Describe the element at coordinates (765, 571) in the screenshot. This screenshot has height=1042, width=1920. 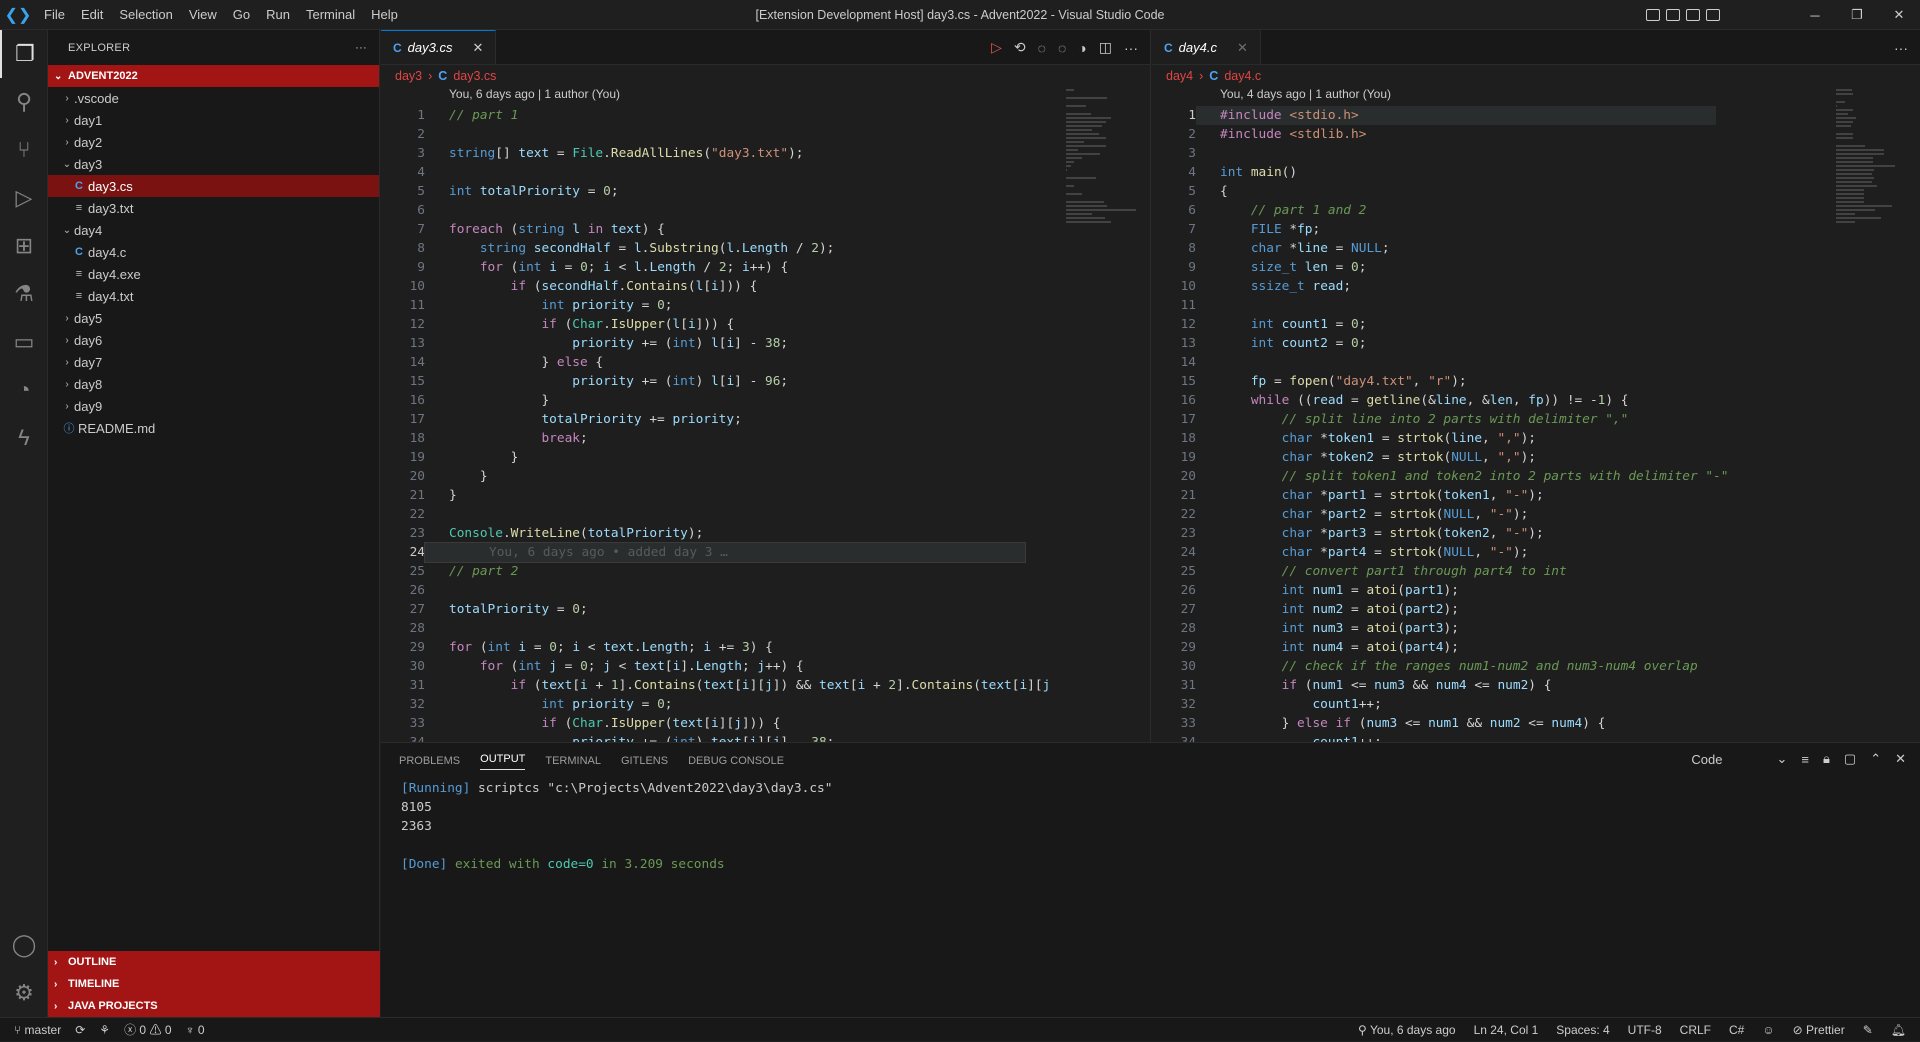
I see `code-line: 25 // part 2` at that location.